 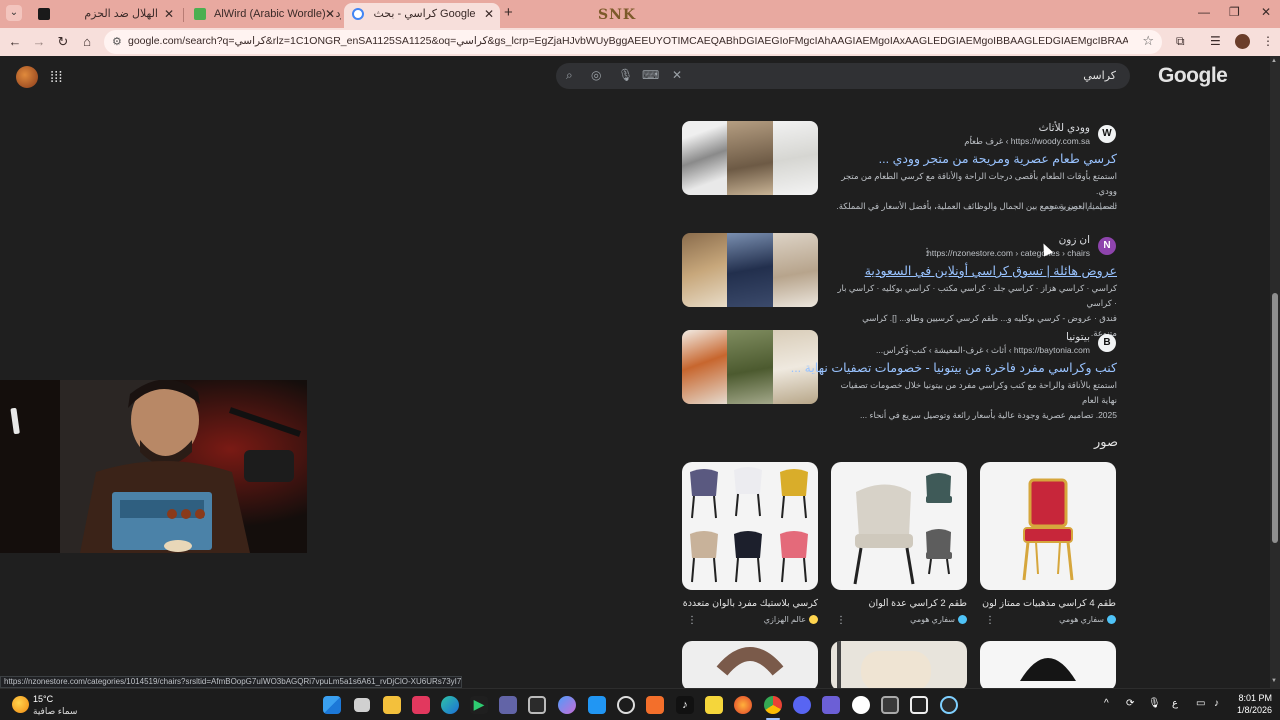 What do you see at coordinates (479, 705) in the screenshot?
I see `play-store-icon: ▶` at bounding box center [479, 705].